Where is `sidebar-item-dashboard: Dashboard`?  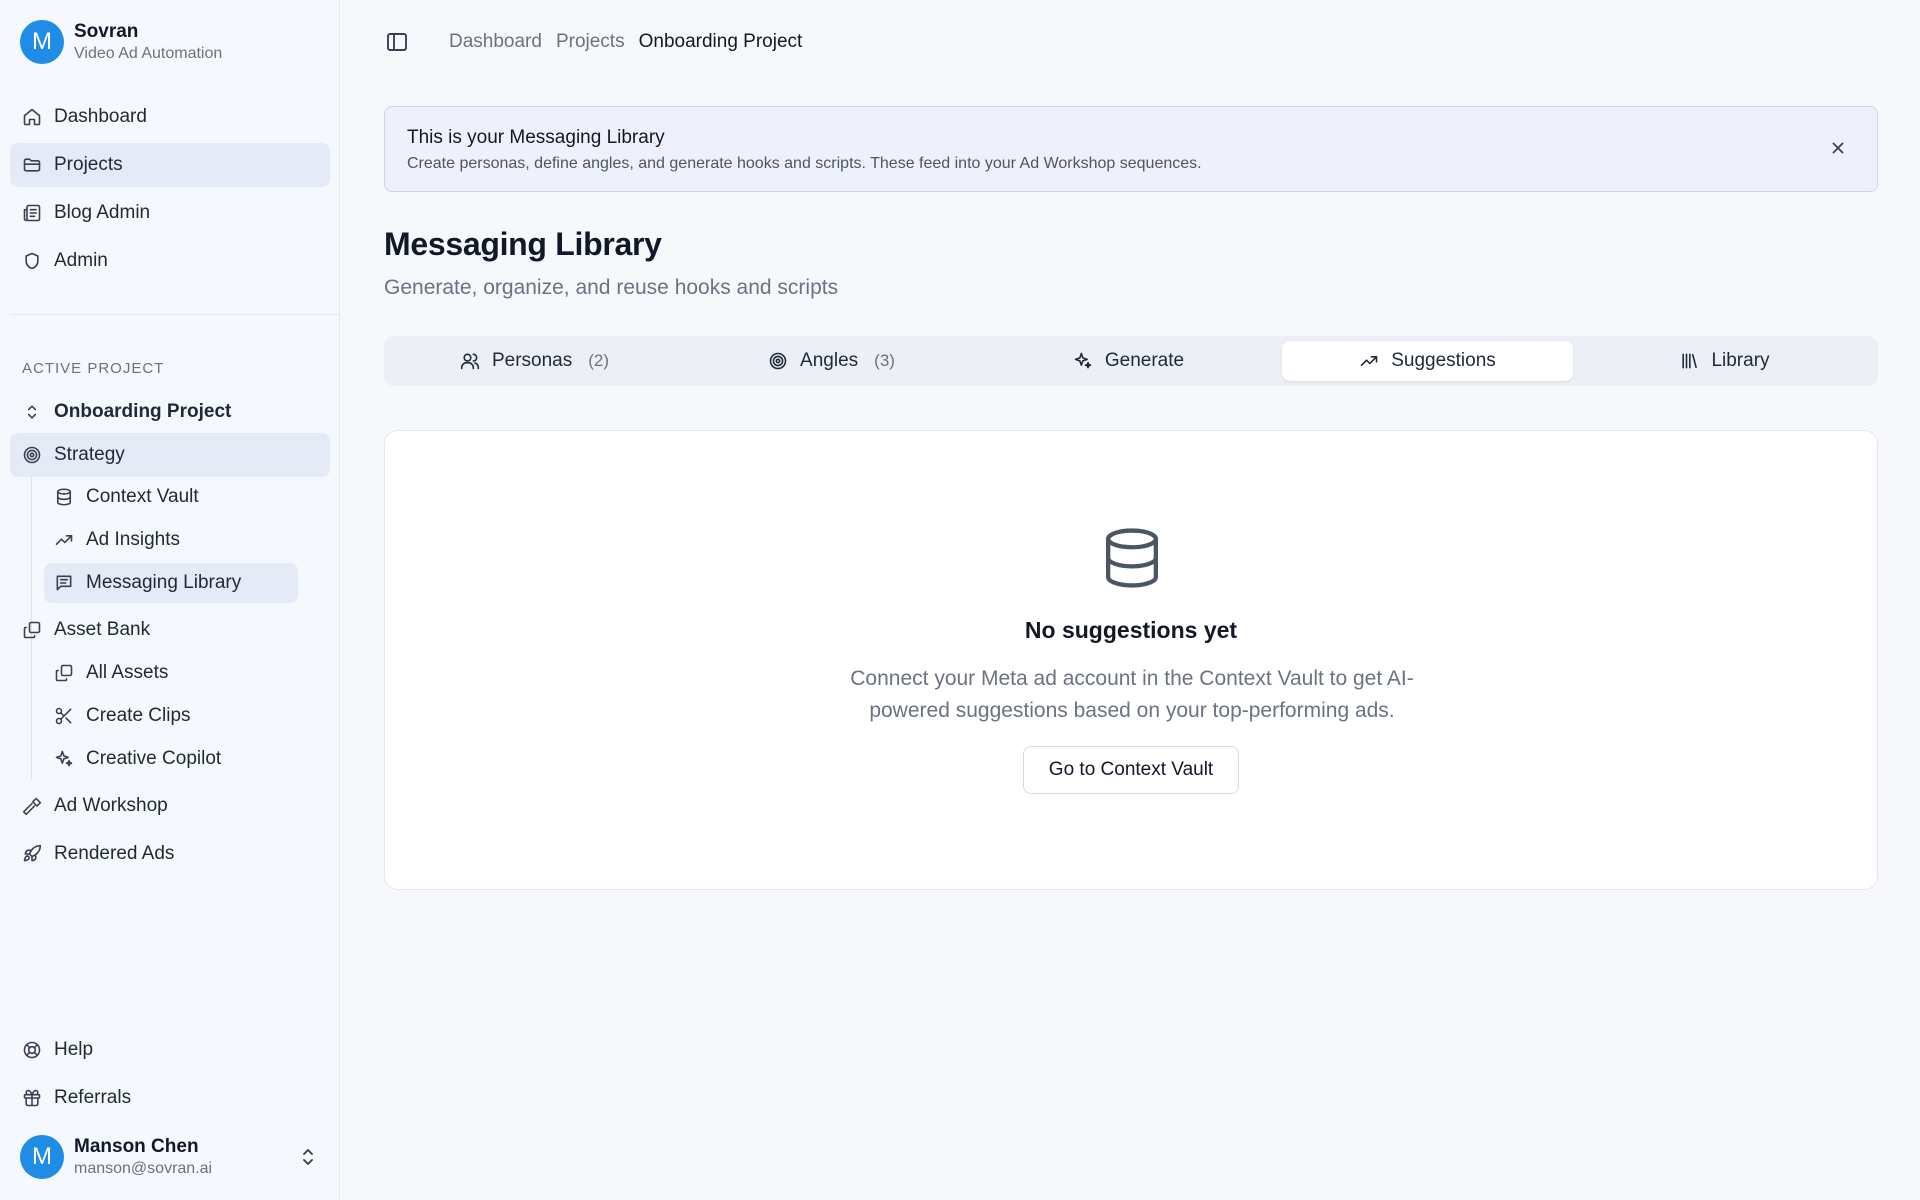
sidebar-item-dashboard: Dashboard is located at coordinates (170, 117).